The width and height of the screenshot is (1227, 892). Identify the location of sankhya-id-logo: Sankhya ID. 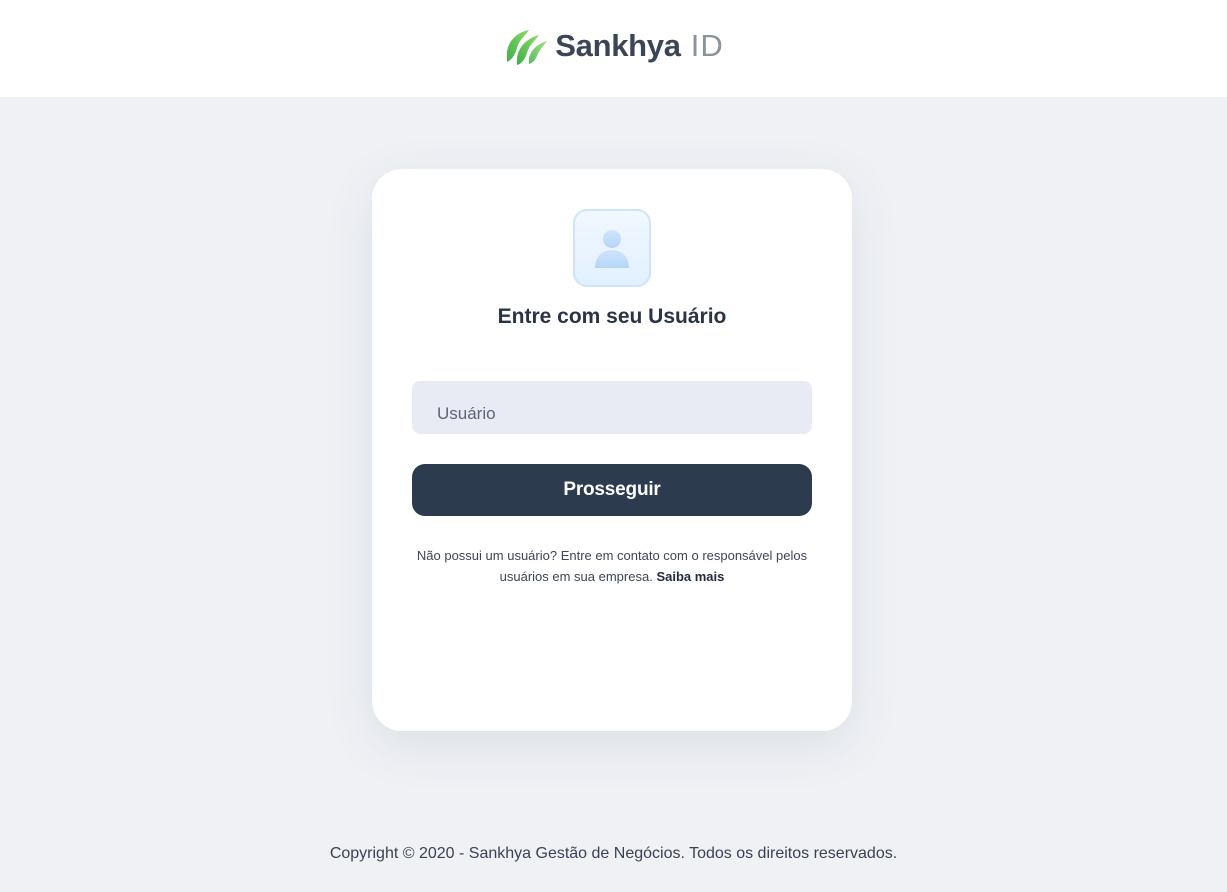
(613, 46).